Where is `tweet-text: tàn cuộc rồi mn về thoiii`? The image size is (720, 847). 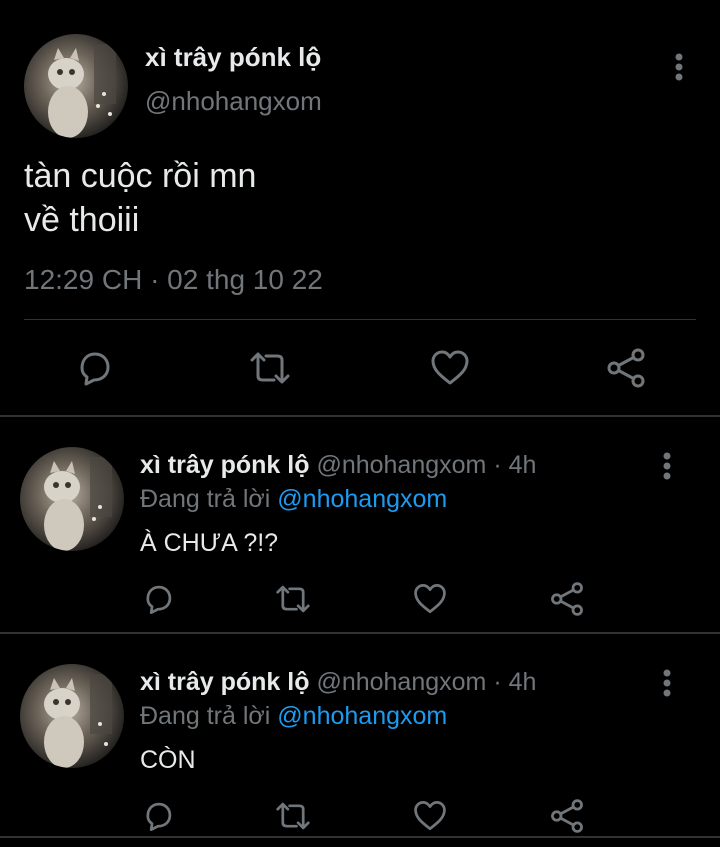 tweet-text: tàn cuộc rồi mn về thoiii is located at coordinates (140, 198).